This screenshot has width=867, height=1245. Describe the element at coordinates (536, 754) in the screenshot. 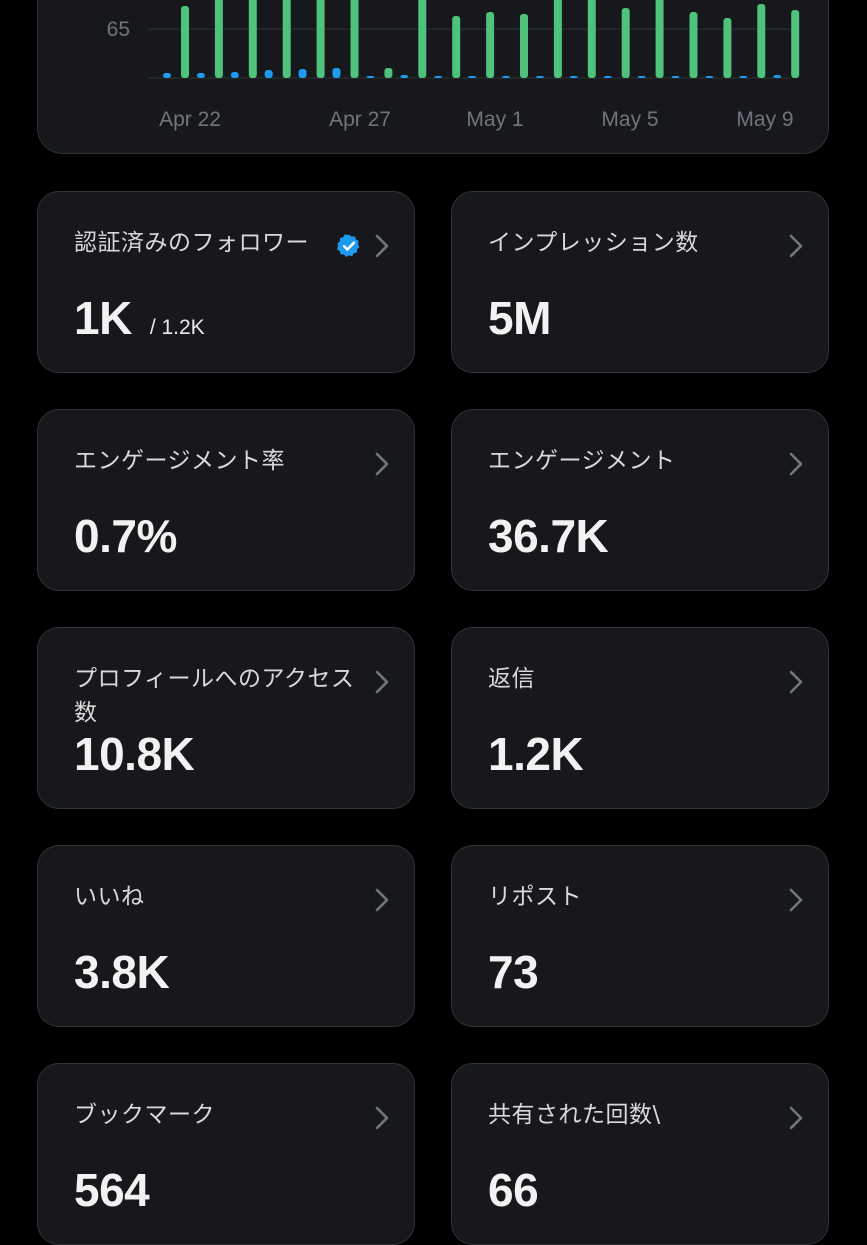

I see `metric-value: 1.2K` at that location.